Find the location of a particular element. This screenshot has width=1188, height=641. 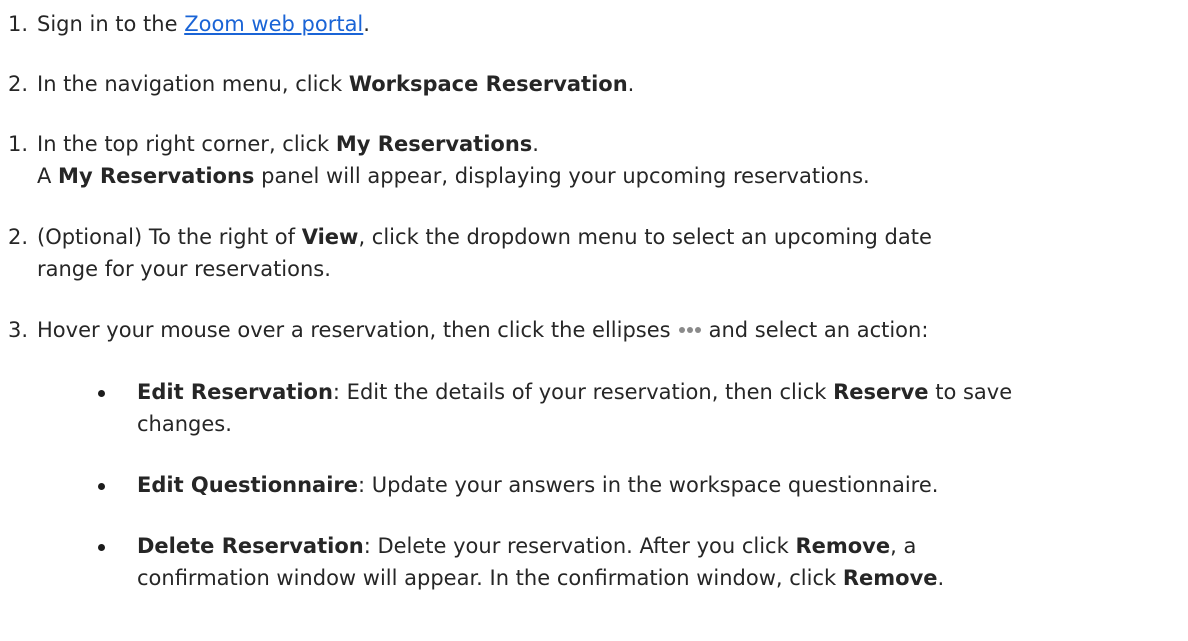

reserve-label: Reserve is located at coordinates (881, 392).